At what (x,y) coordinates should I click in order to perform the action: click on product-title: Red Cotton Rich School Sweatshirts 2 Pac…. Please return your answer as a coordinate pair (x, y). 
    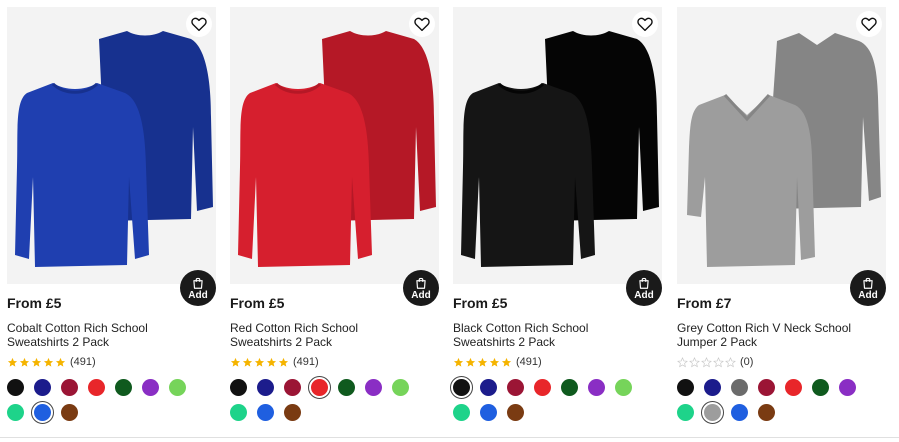
    Looking at the image, I should click on (317, 335).